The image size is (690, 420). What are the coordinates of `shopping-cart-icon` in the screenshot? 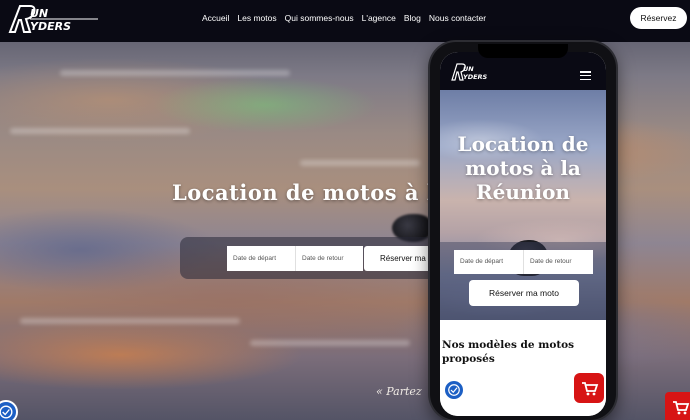 It's located at (677, 406).